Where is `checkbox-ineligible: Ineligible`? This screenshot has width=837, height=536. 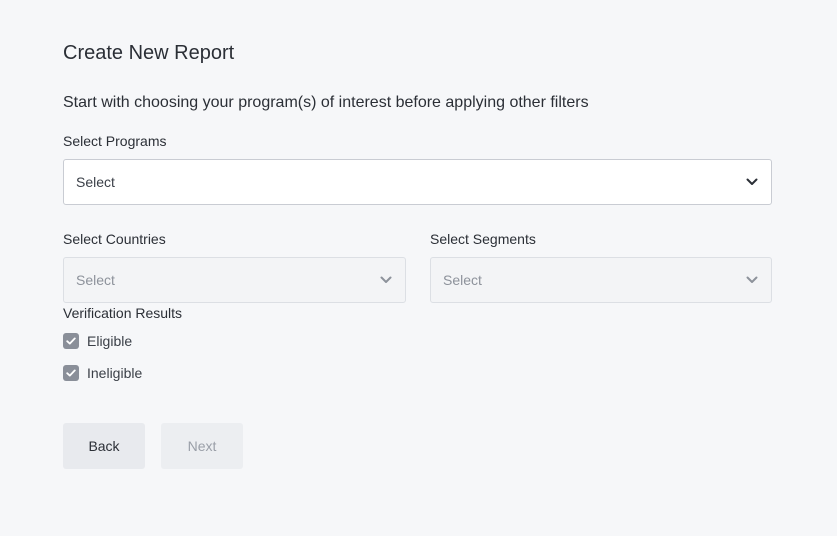 checkbox-ineligible: Ineligible is located at coordinates (102, 373).